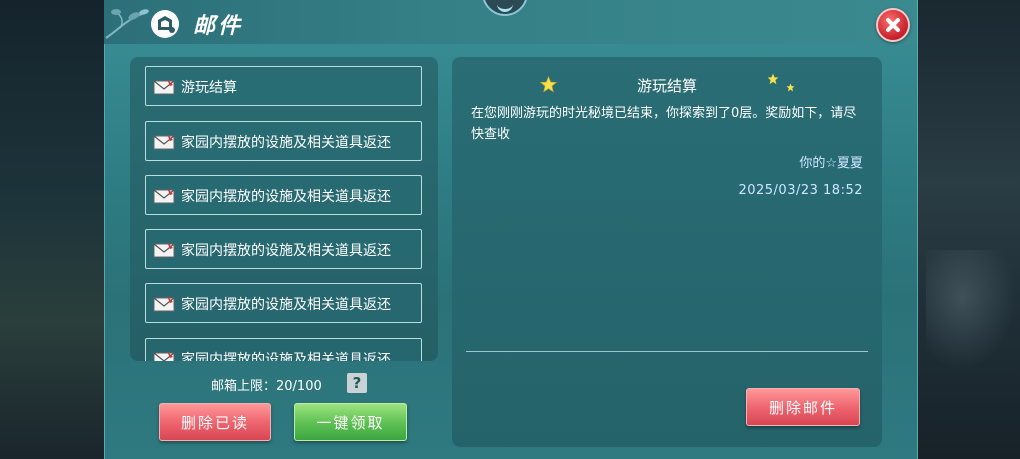  I want to click on mail-list-item: 游玩结算, so click(283, 86).